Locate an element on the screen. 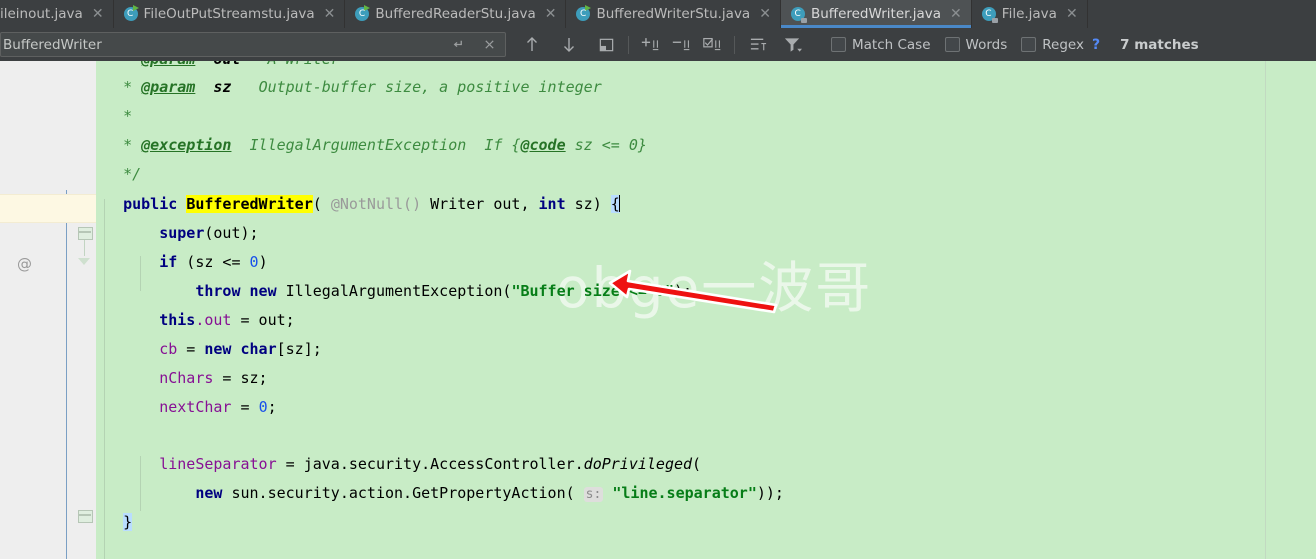 This screenshot has width=1316, height=559. tab-bufferedwriter: C BufferedWriter.java ✕ is located at coordinates (876, 14).